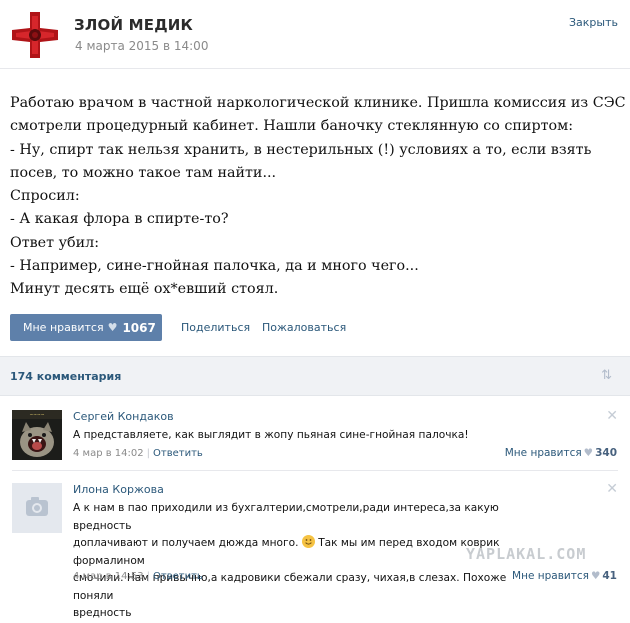 This screenshot has height=623, width=630. I want to click on like-button: Мне нравится ♥ 1067, so click(86, 327).